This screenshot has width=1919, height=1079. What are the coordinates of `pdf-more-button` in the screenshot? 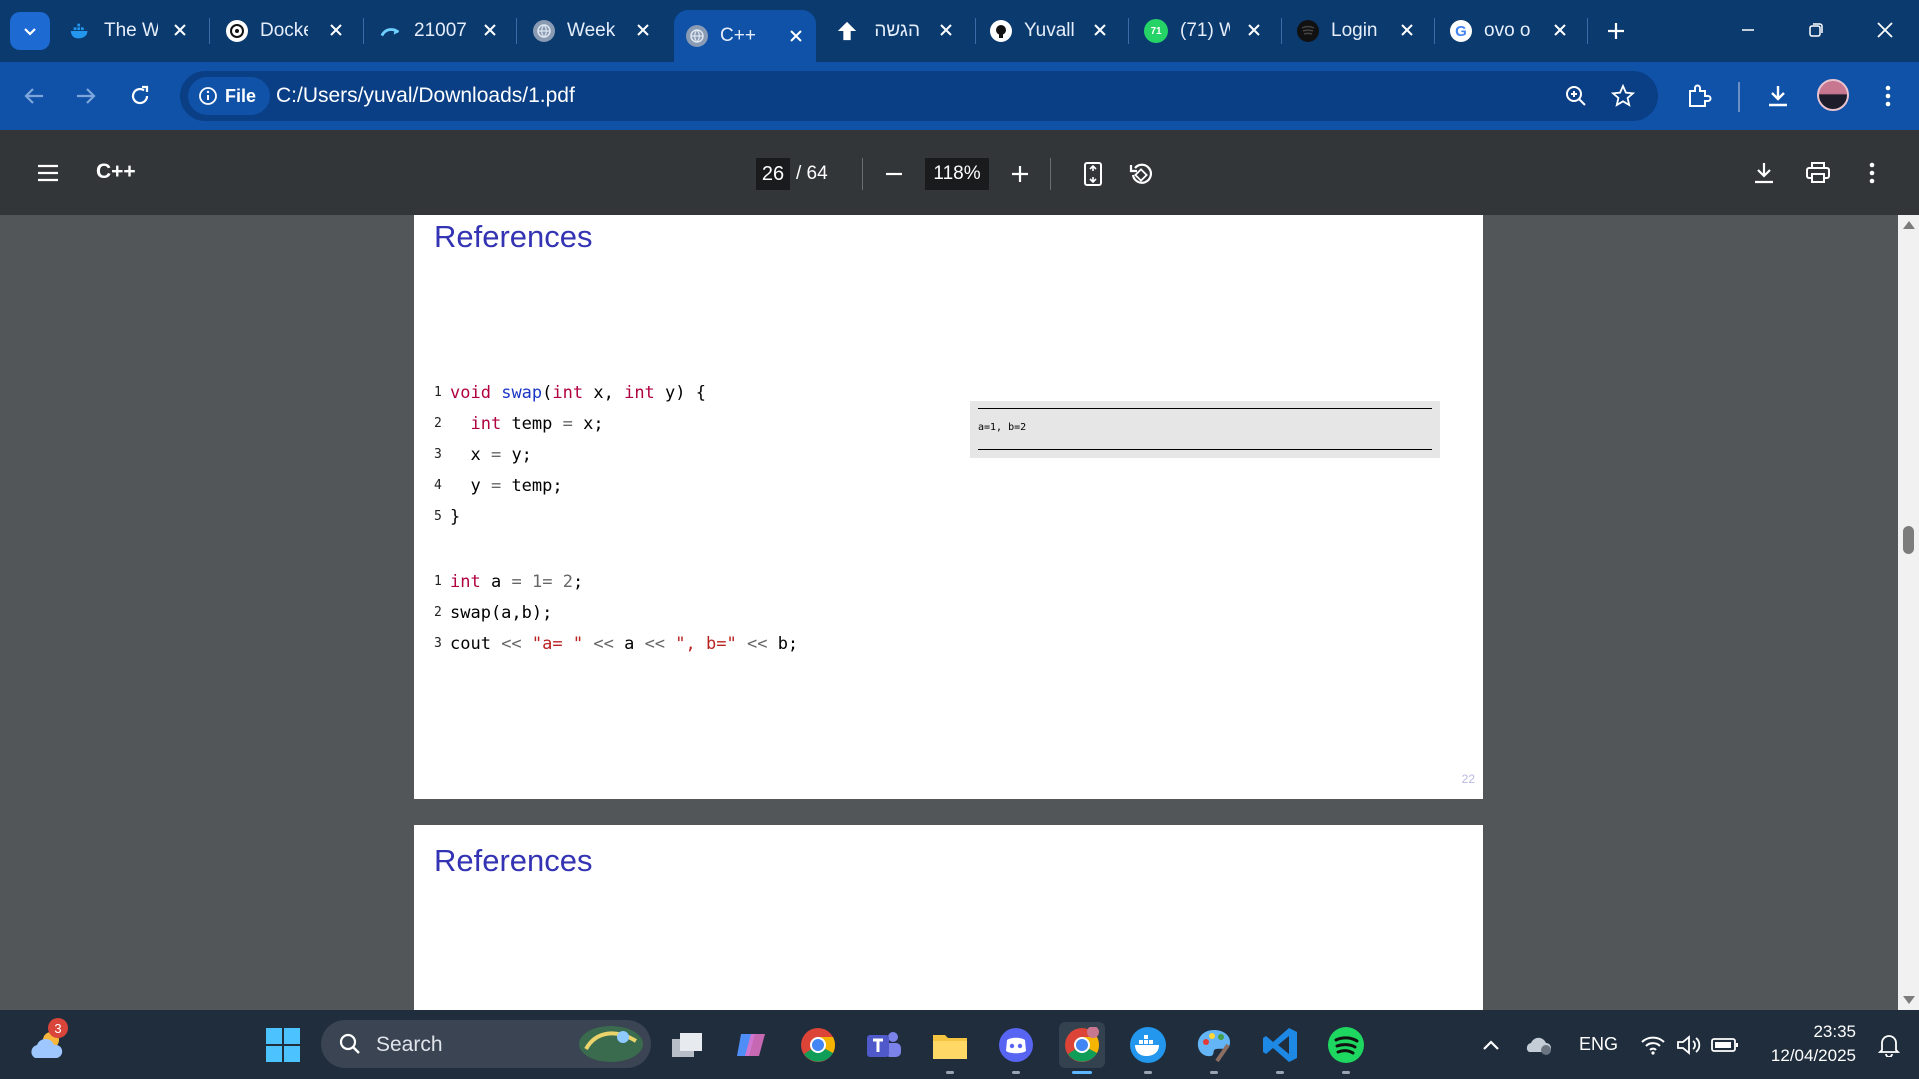 It's located at (1872, 173).